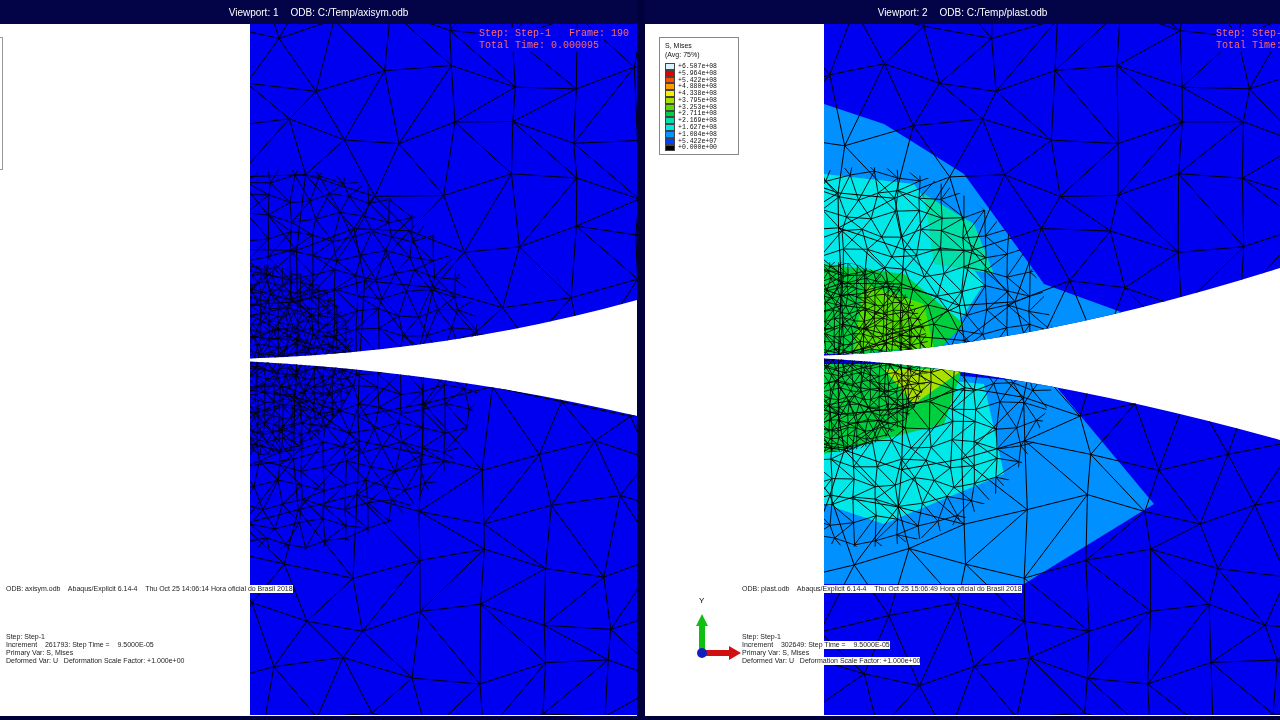 The image size is (1280, 720). I want to click on viewport-title: Viewport: 1, so click(253, 12).